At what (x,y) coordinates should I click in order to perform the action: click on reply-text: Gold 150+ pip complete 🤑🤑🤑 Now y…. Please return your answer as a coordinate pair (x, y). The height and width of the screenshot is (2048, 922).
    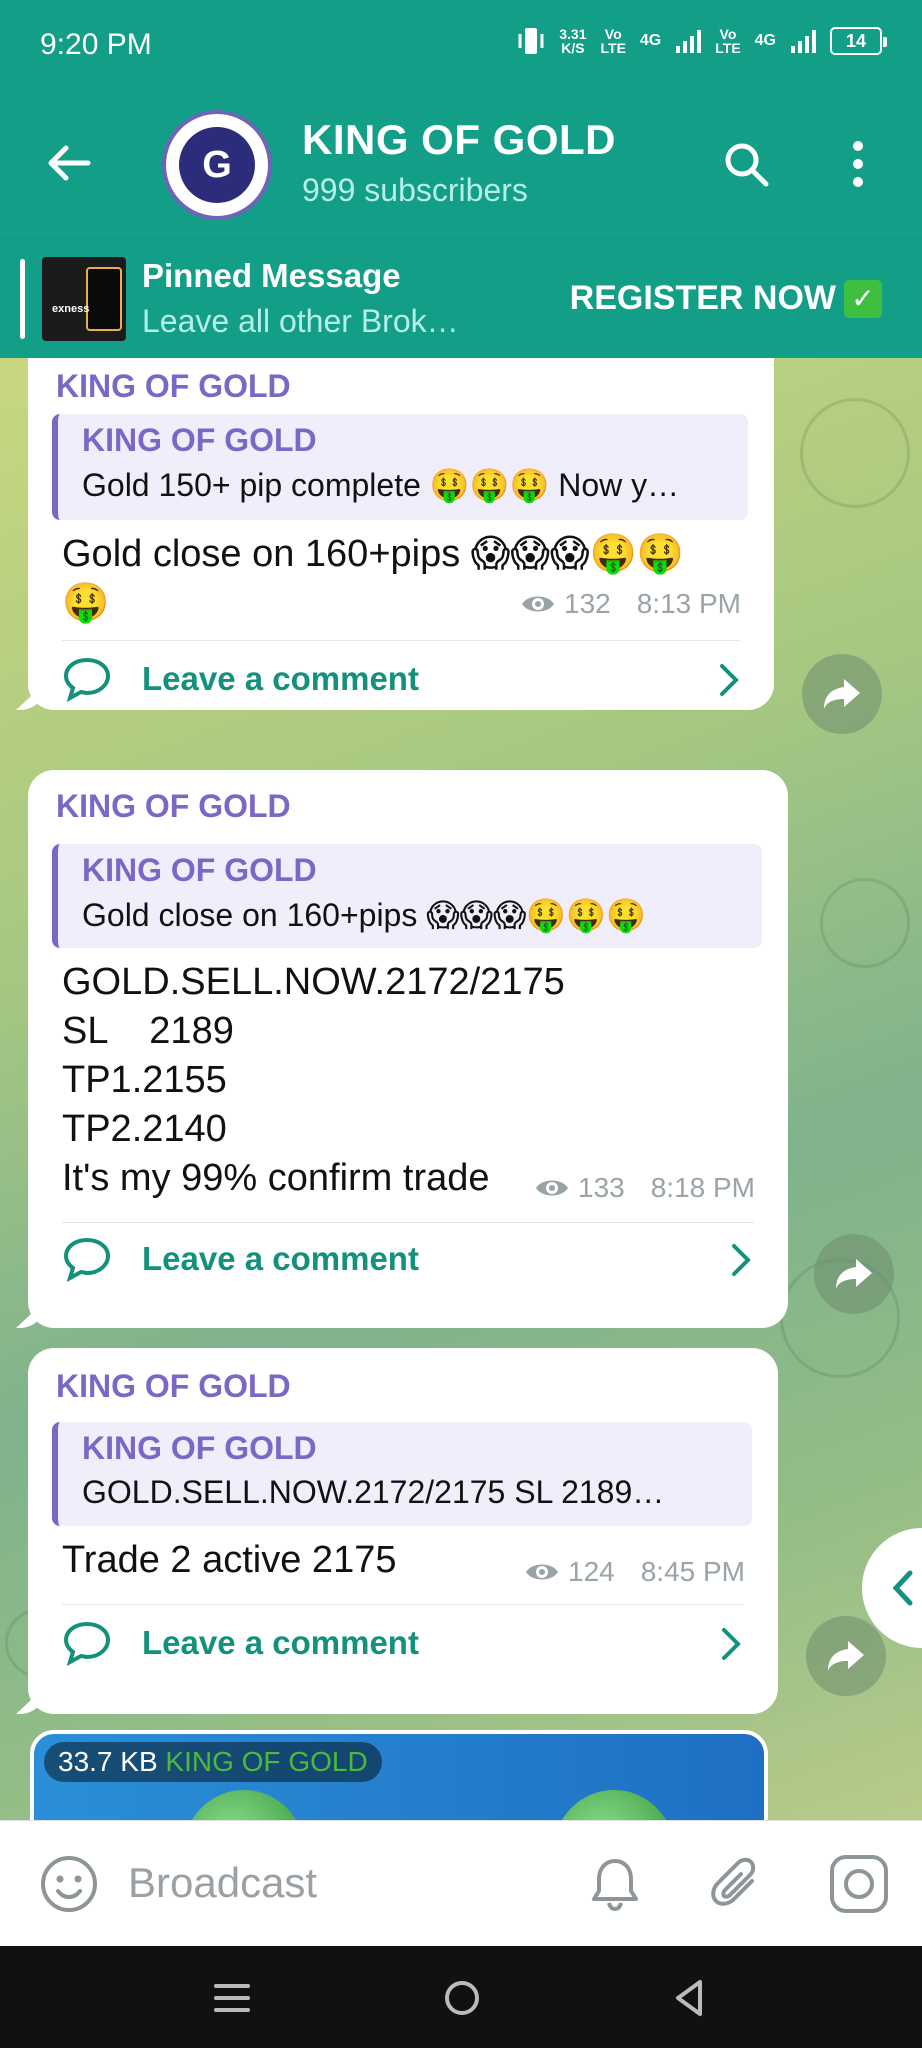
    Looking at the image, I should click on (381, 485).